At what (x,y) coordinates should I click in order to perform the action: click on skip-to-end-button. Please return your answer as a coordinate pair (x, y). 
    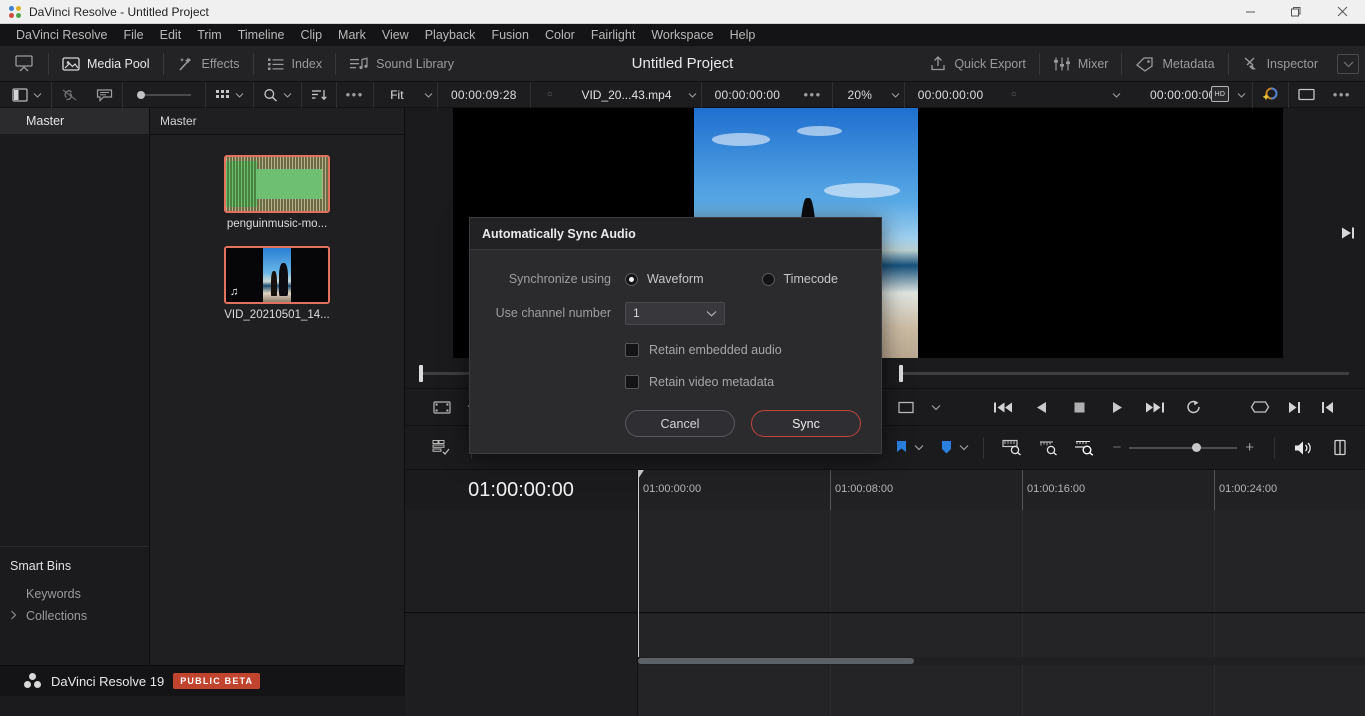
    Looking at the image, I should click on (1348, 233).